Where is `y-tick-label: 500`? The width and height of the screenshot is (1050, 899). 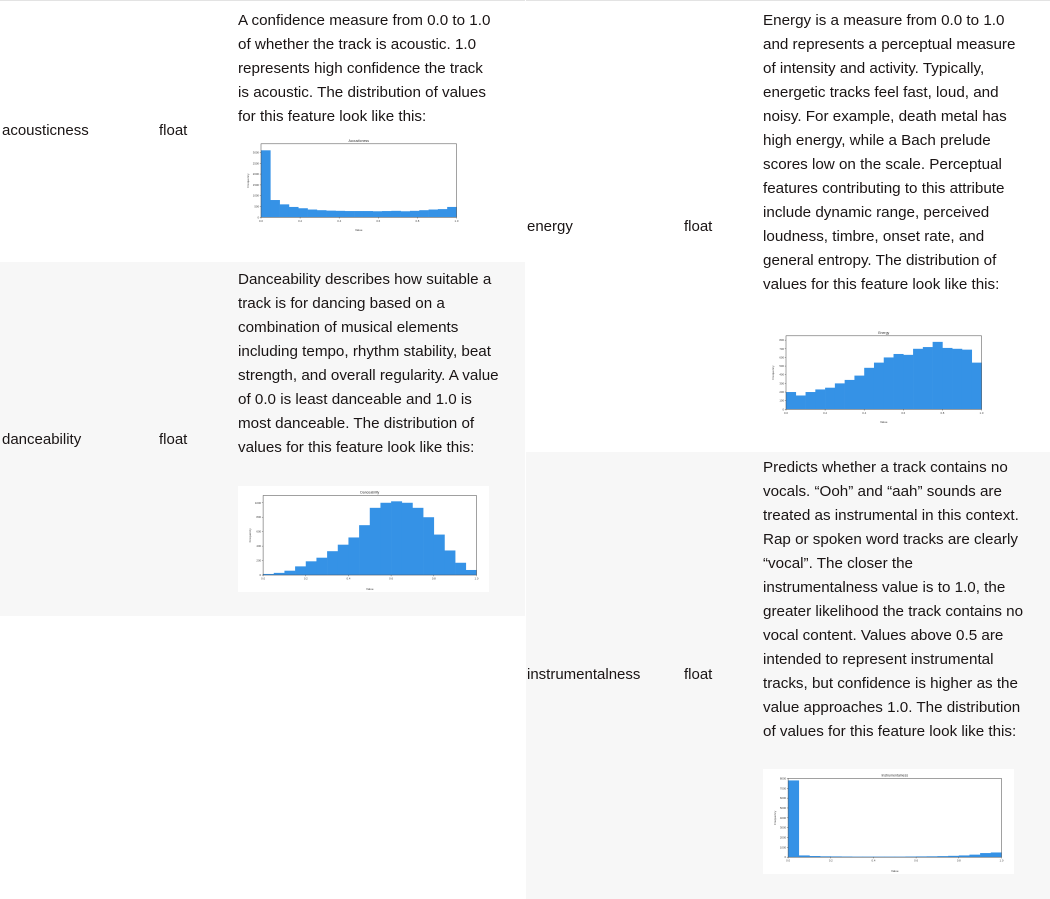 y-tick-label: 500 is located at coordinates (781, 366).